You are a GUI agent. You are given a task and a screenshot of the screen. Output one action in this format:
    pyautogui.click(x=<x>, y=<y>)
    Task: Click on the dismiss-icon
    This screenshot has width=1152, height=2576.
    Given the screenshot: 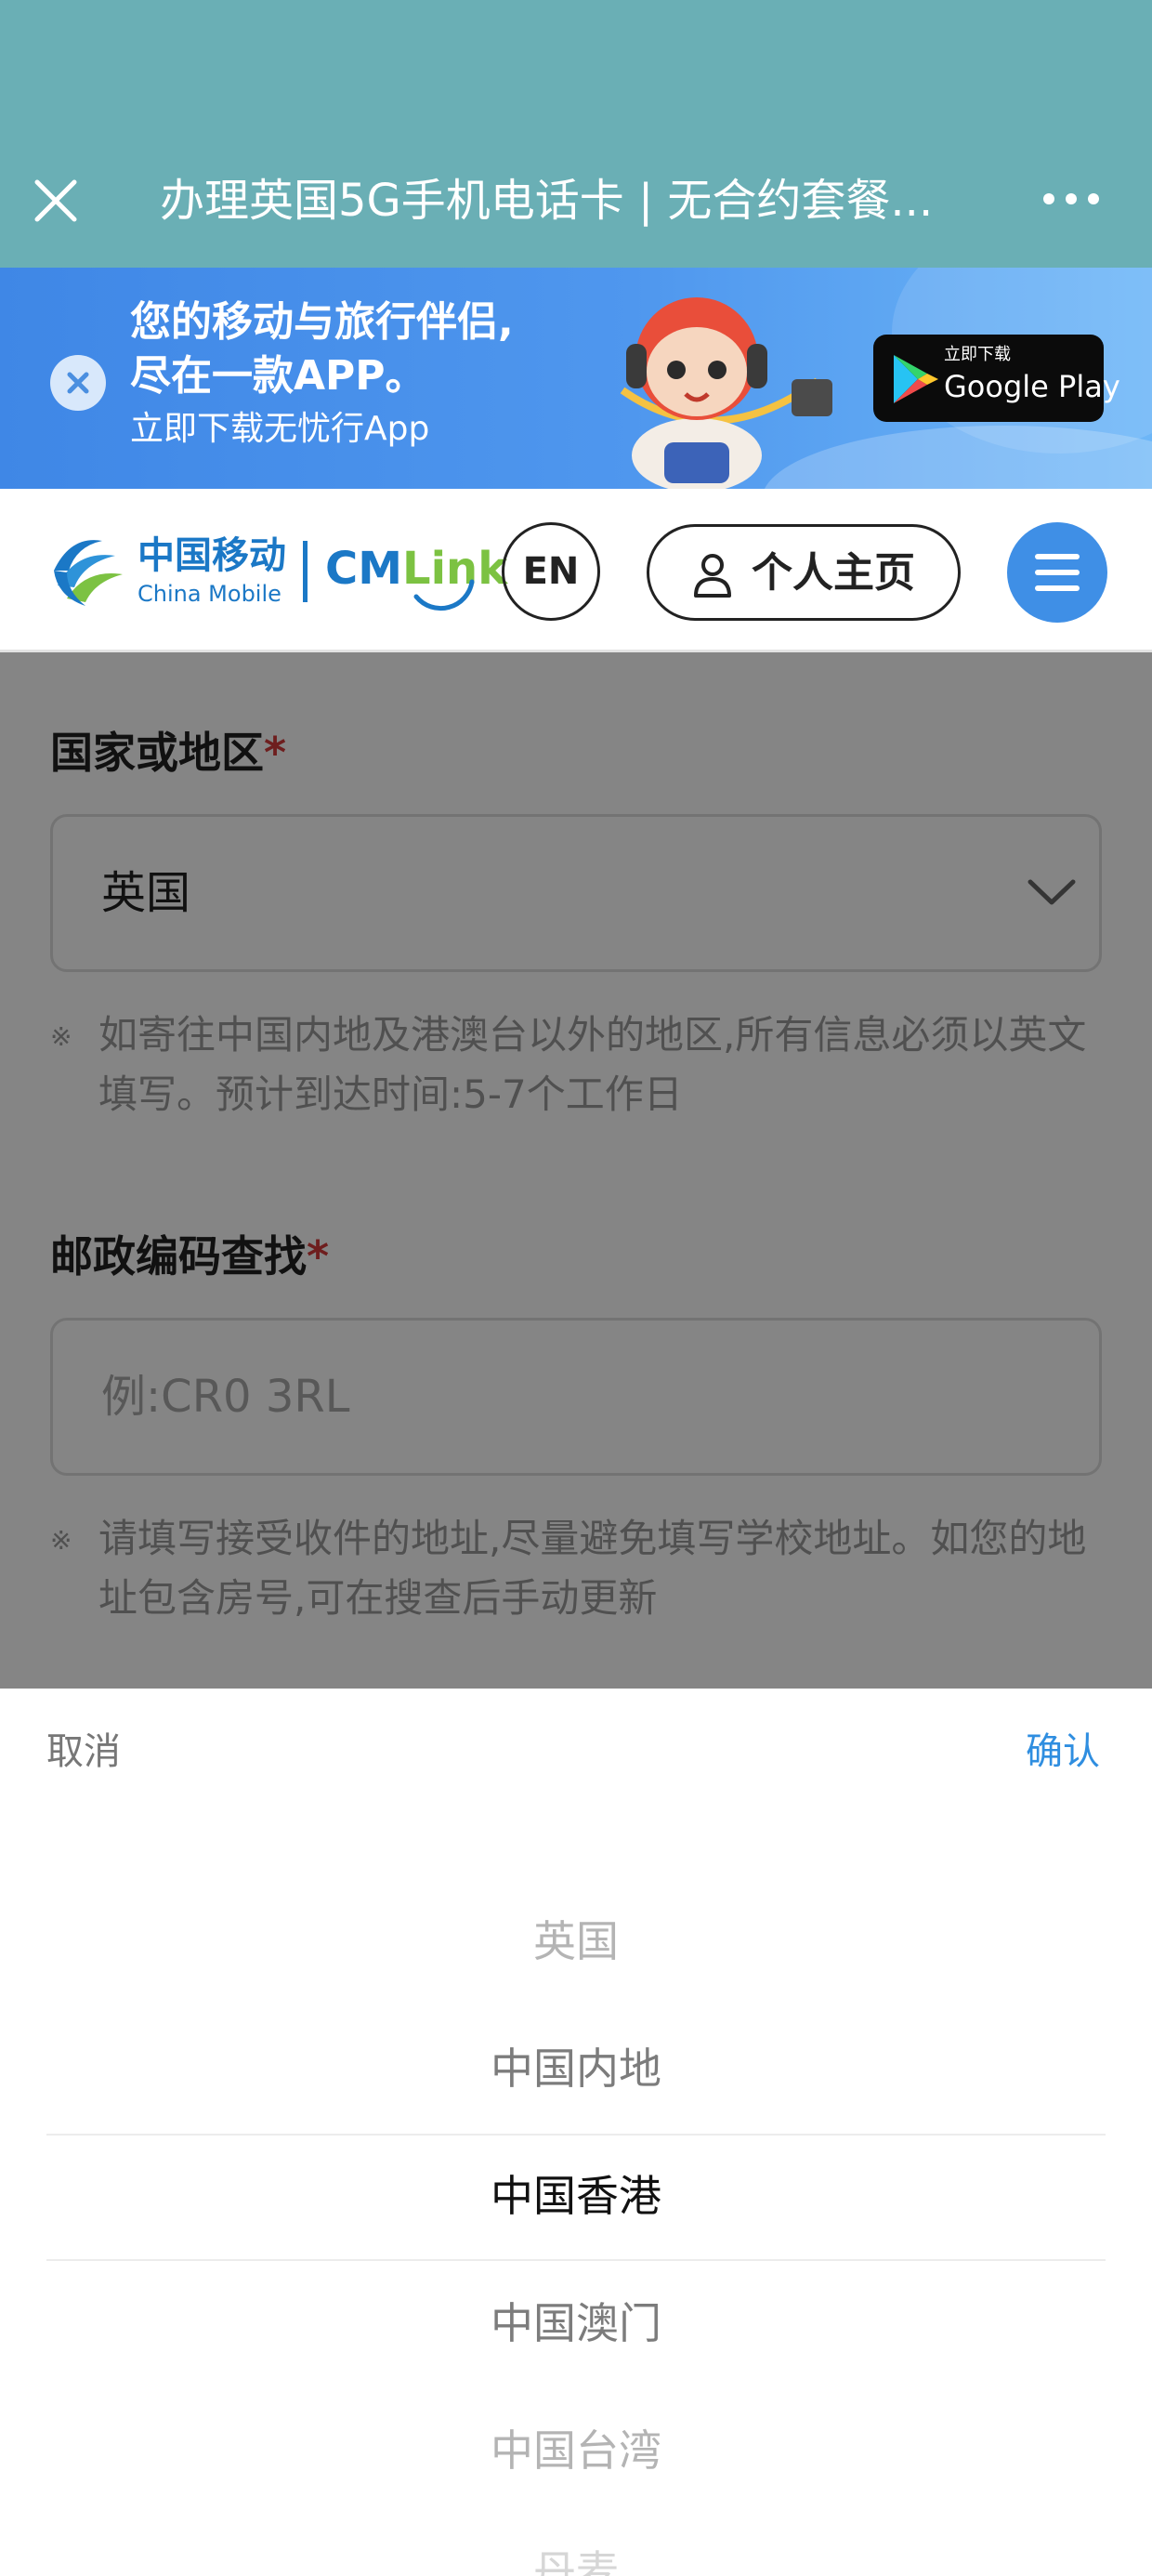 What is the action you would take?
    pyautogui.click(x=78, y=383)
    